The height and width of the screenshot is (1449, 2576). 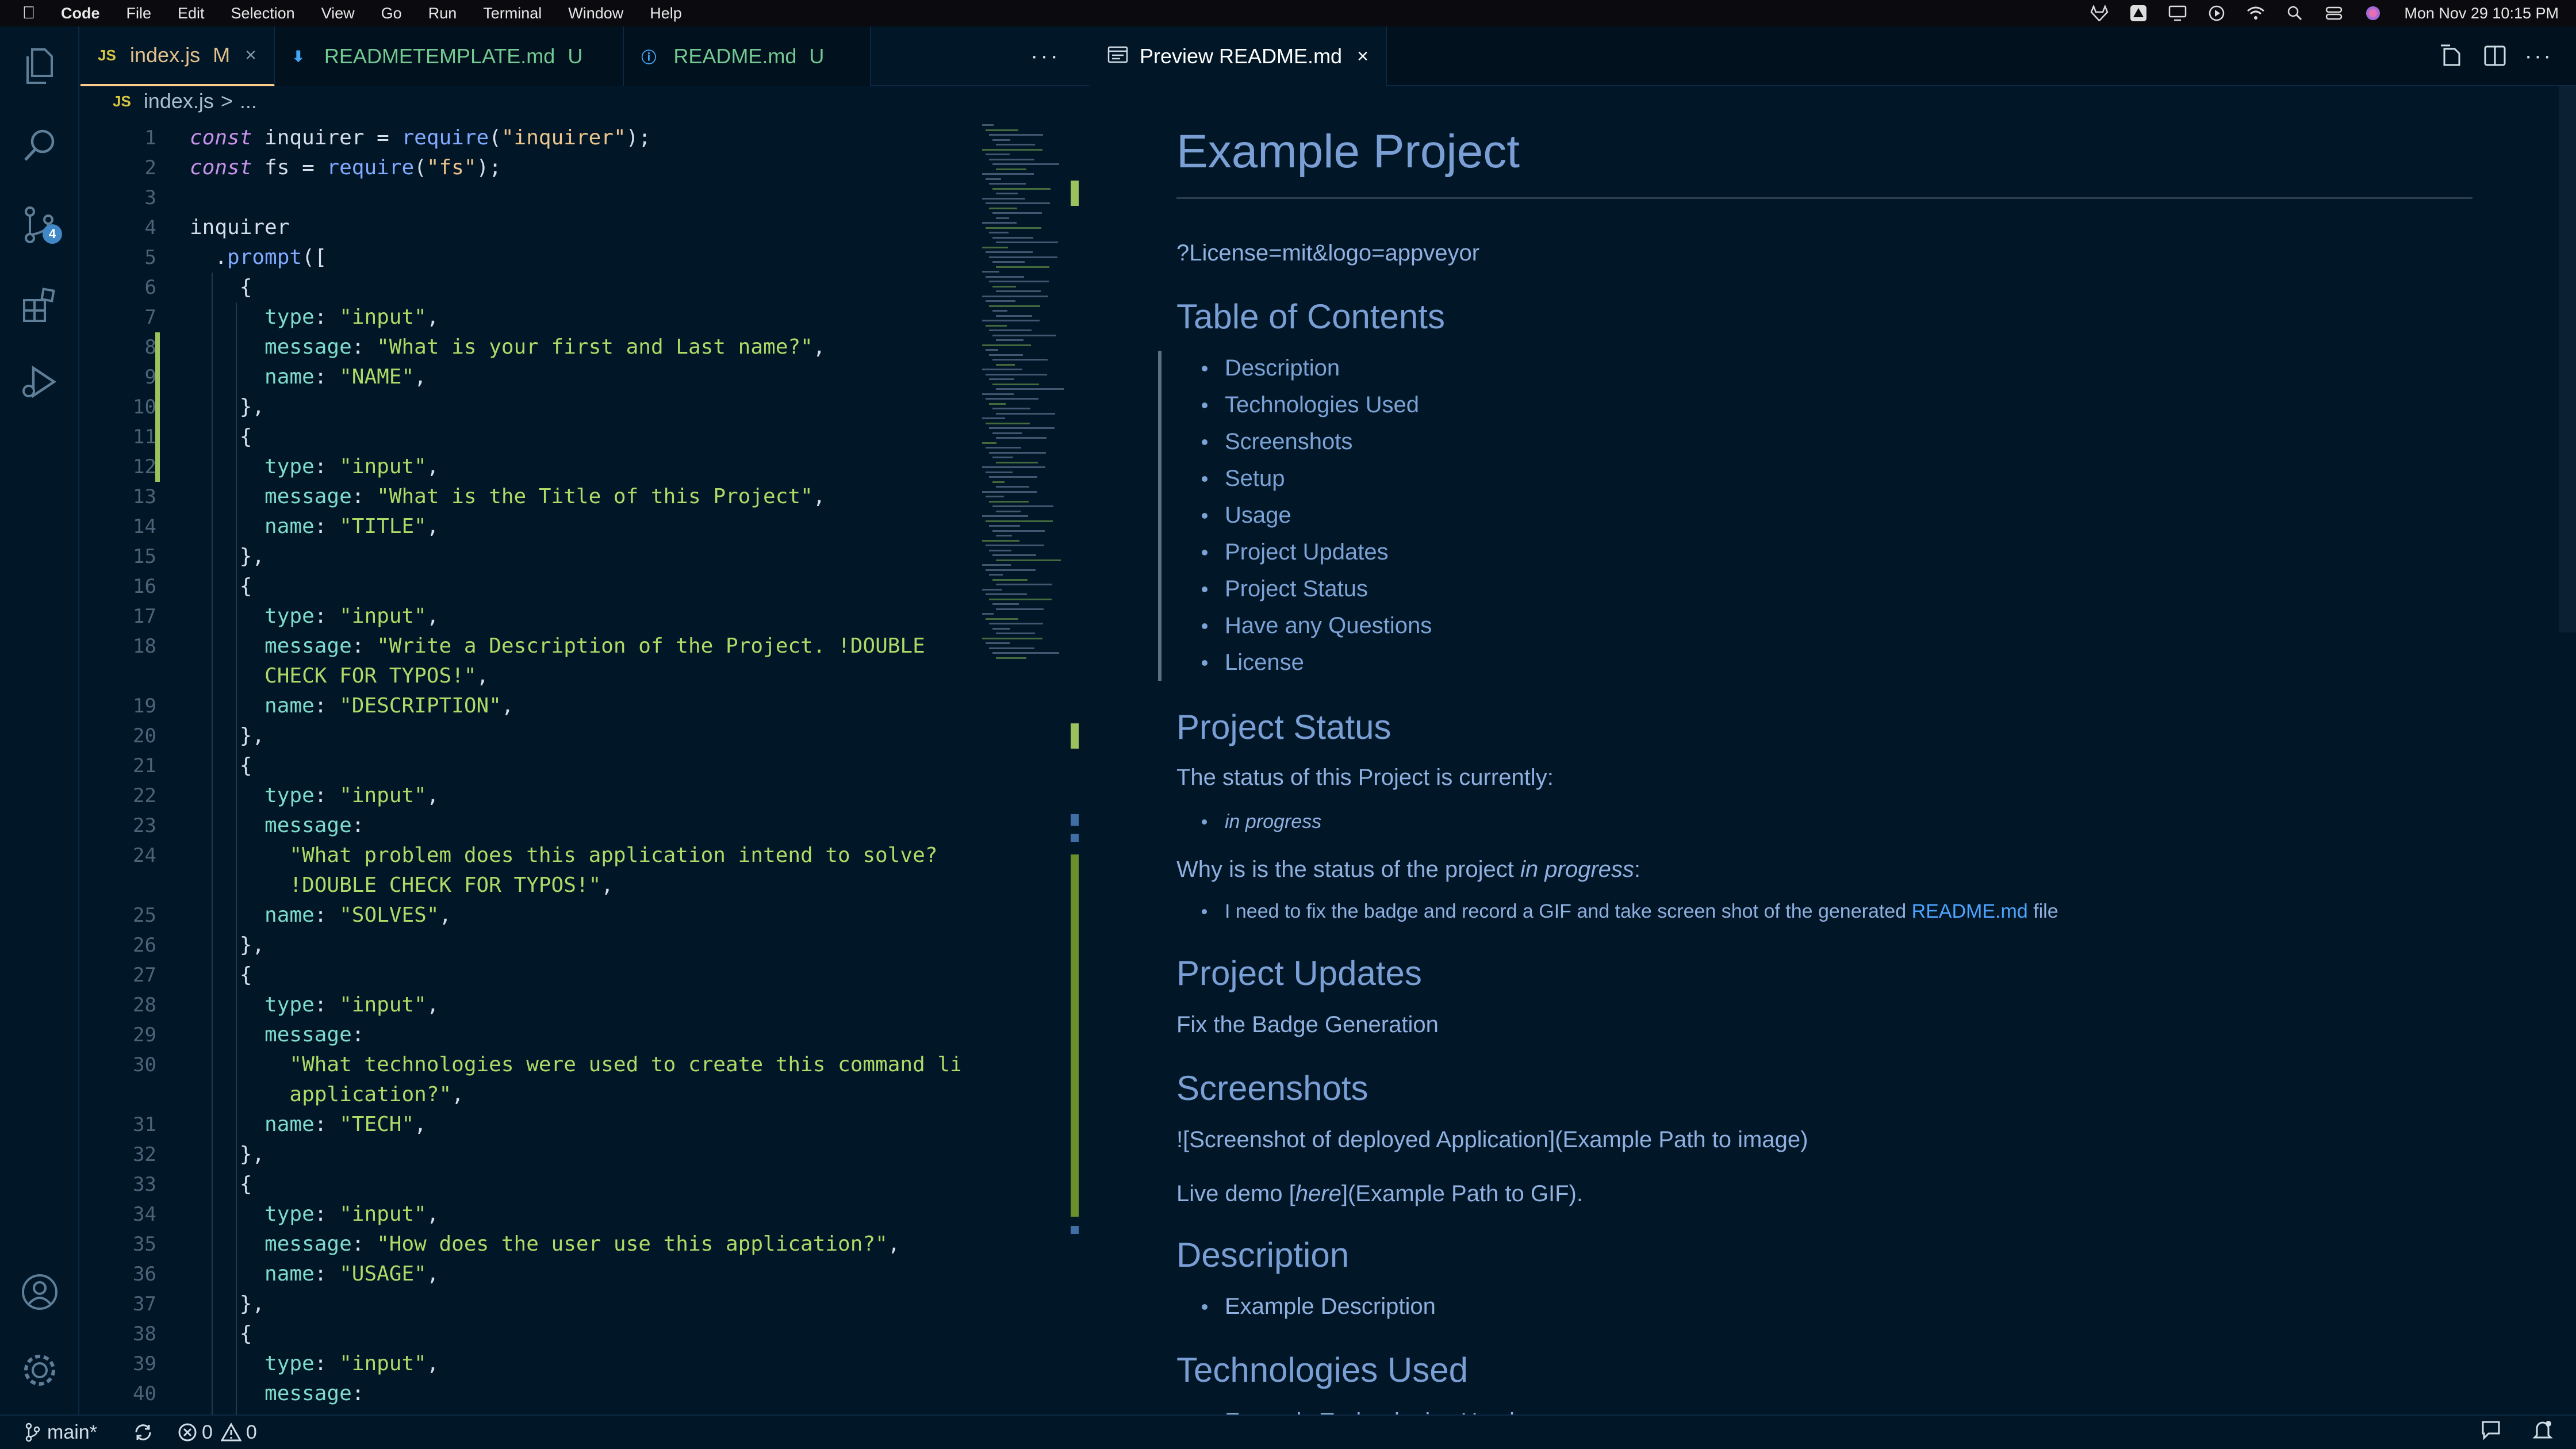 I want to click on code-line: 1 const inquirer = require("inquirer");, so click(x=520, y=138).